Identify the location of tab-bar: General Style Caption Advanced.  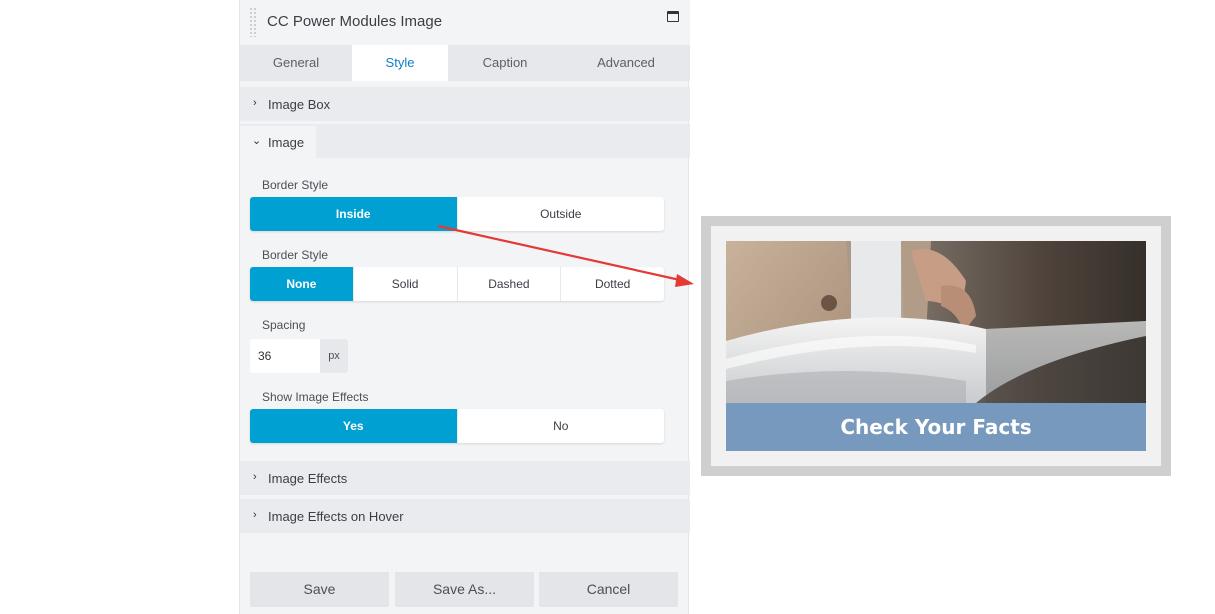
(465, 63).